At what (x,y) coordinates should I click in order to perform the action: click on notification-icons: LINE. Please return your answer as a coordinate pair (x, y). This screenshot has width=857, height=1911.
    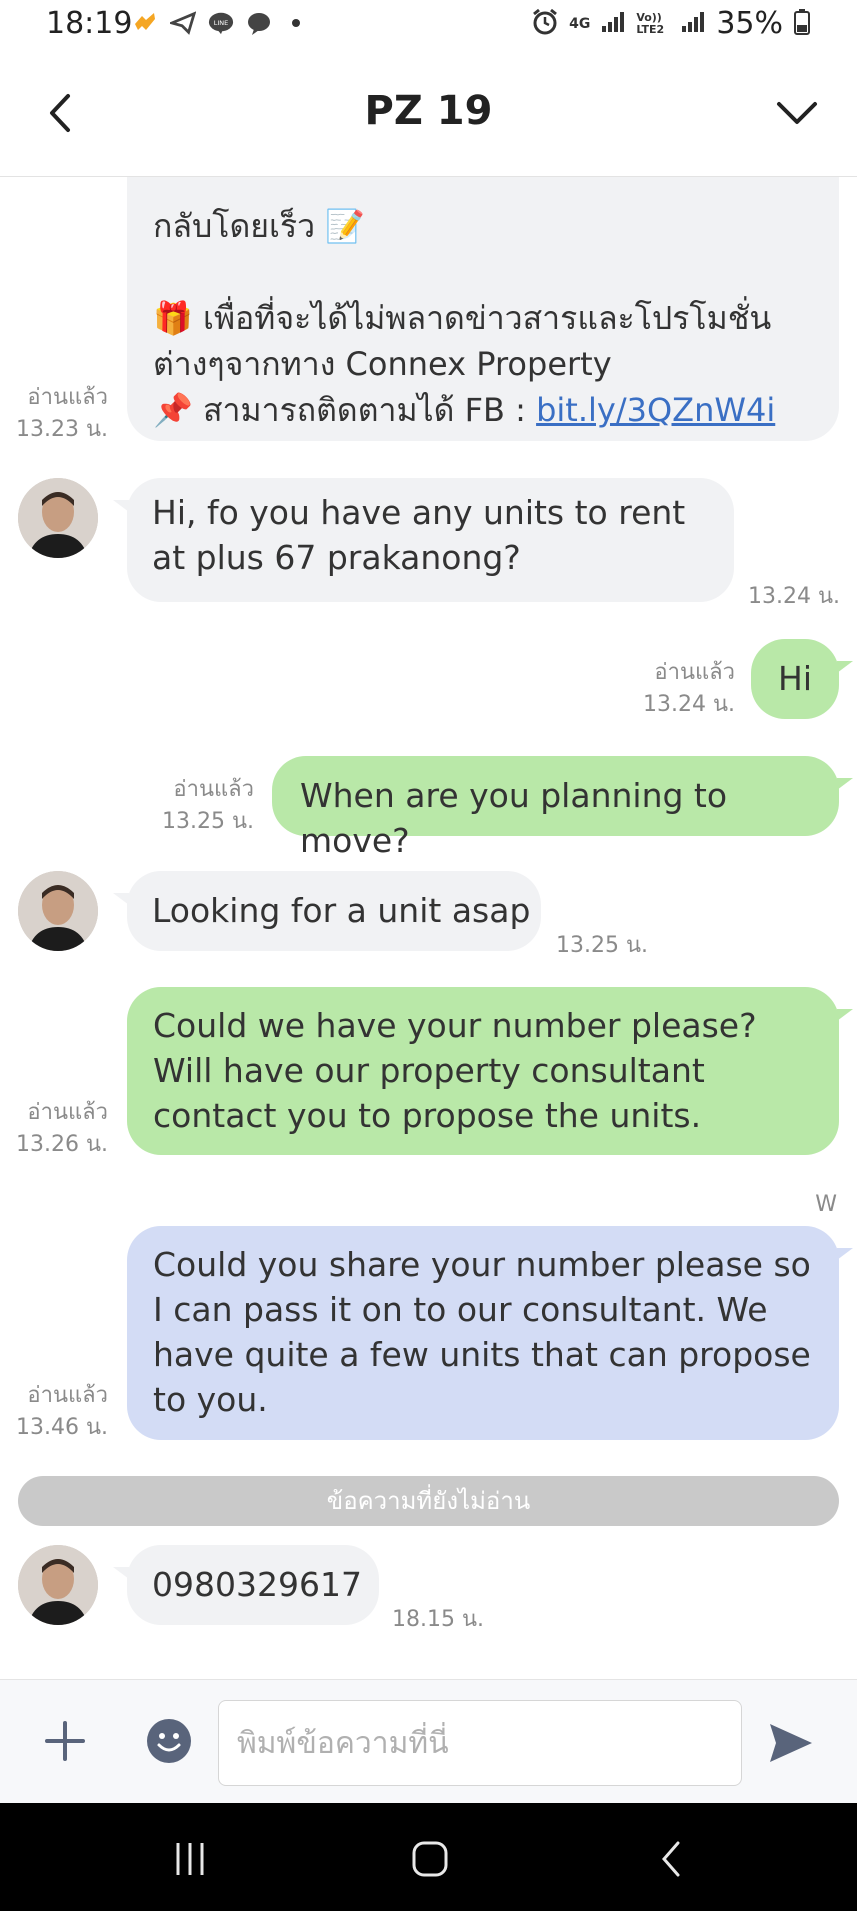
    Looking at the image, I should click on (216, 23).